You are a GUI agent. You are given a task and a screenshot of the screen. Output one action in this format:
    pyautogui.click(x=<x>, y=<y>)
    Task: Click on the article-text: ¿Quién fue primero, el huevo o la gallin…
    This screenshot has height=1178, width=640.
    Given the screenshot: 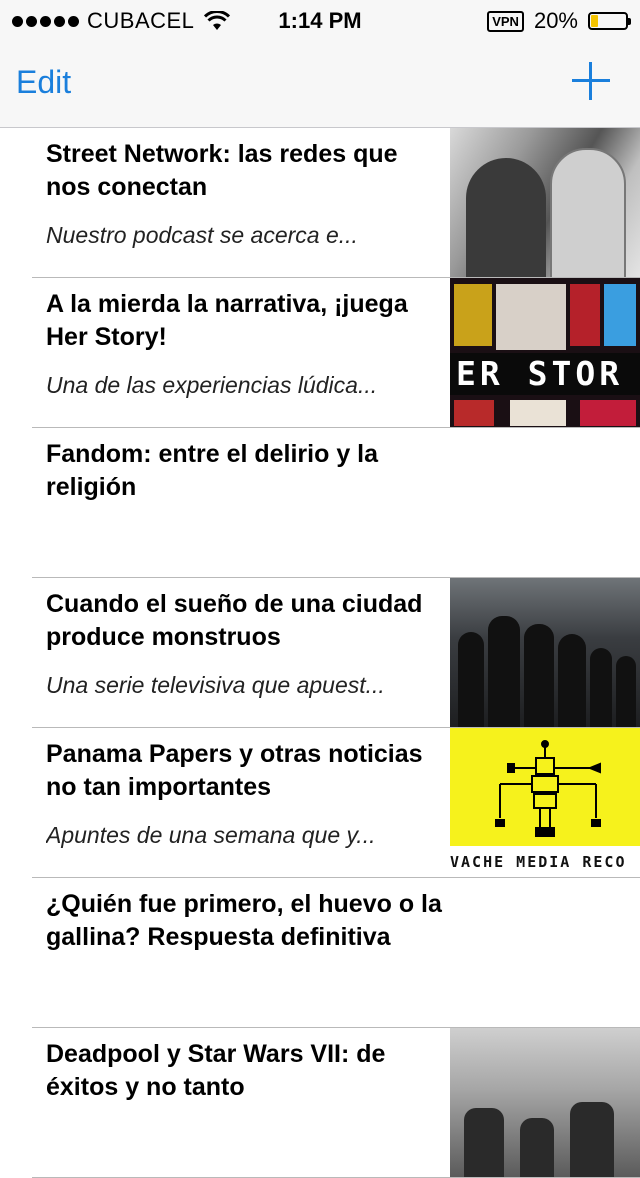 What is the action you would take?
    pyautogui.click(x=246, y=930)
    